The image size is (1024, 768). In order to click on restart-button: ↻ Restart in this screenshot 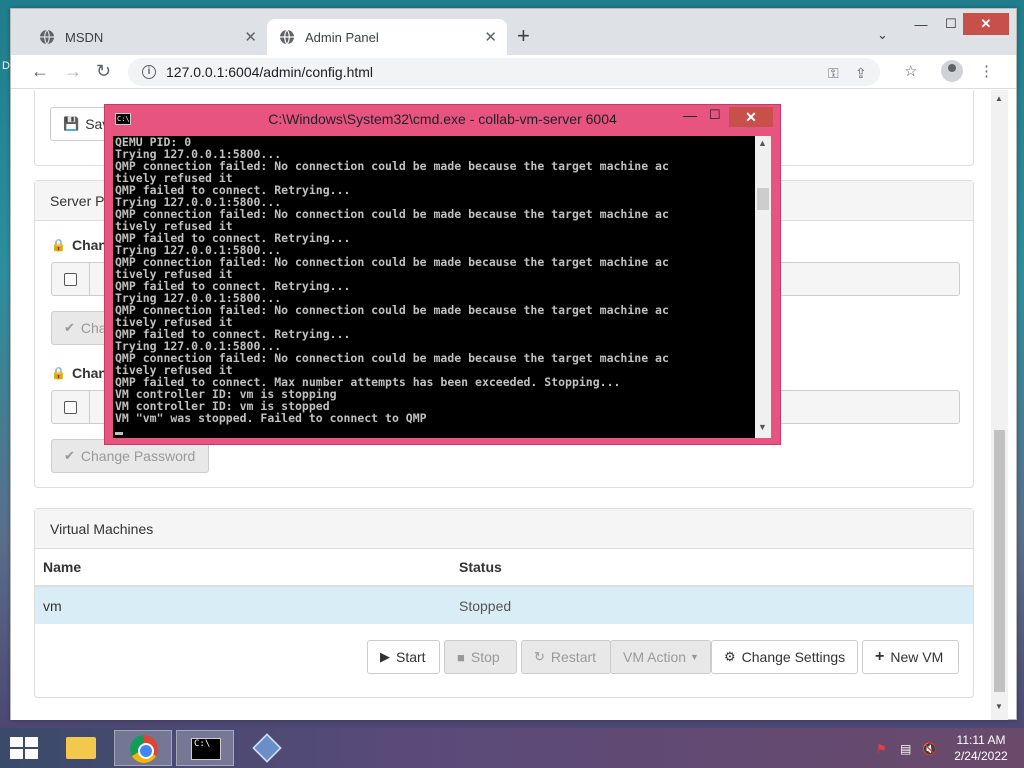, I will do `click(566, 657)`.